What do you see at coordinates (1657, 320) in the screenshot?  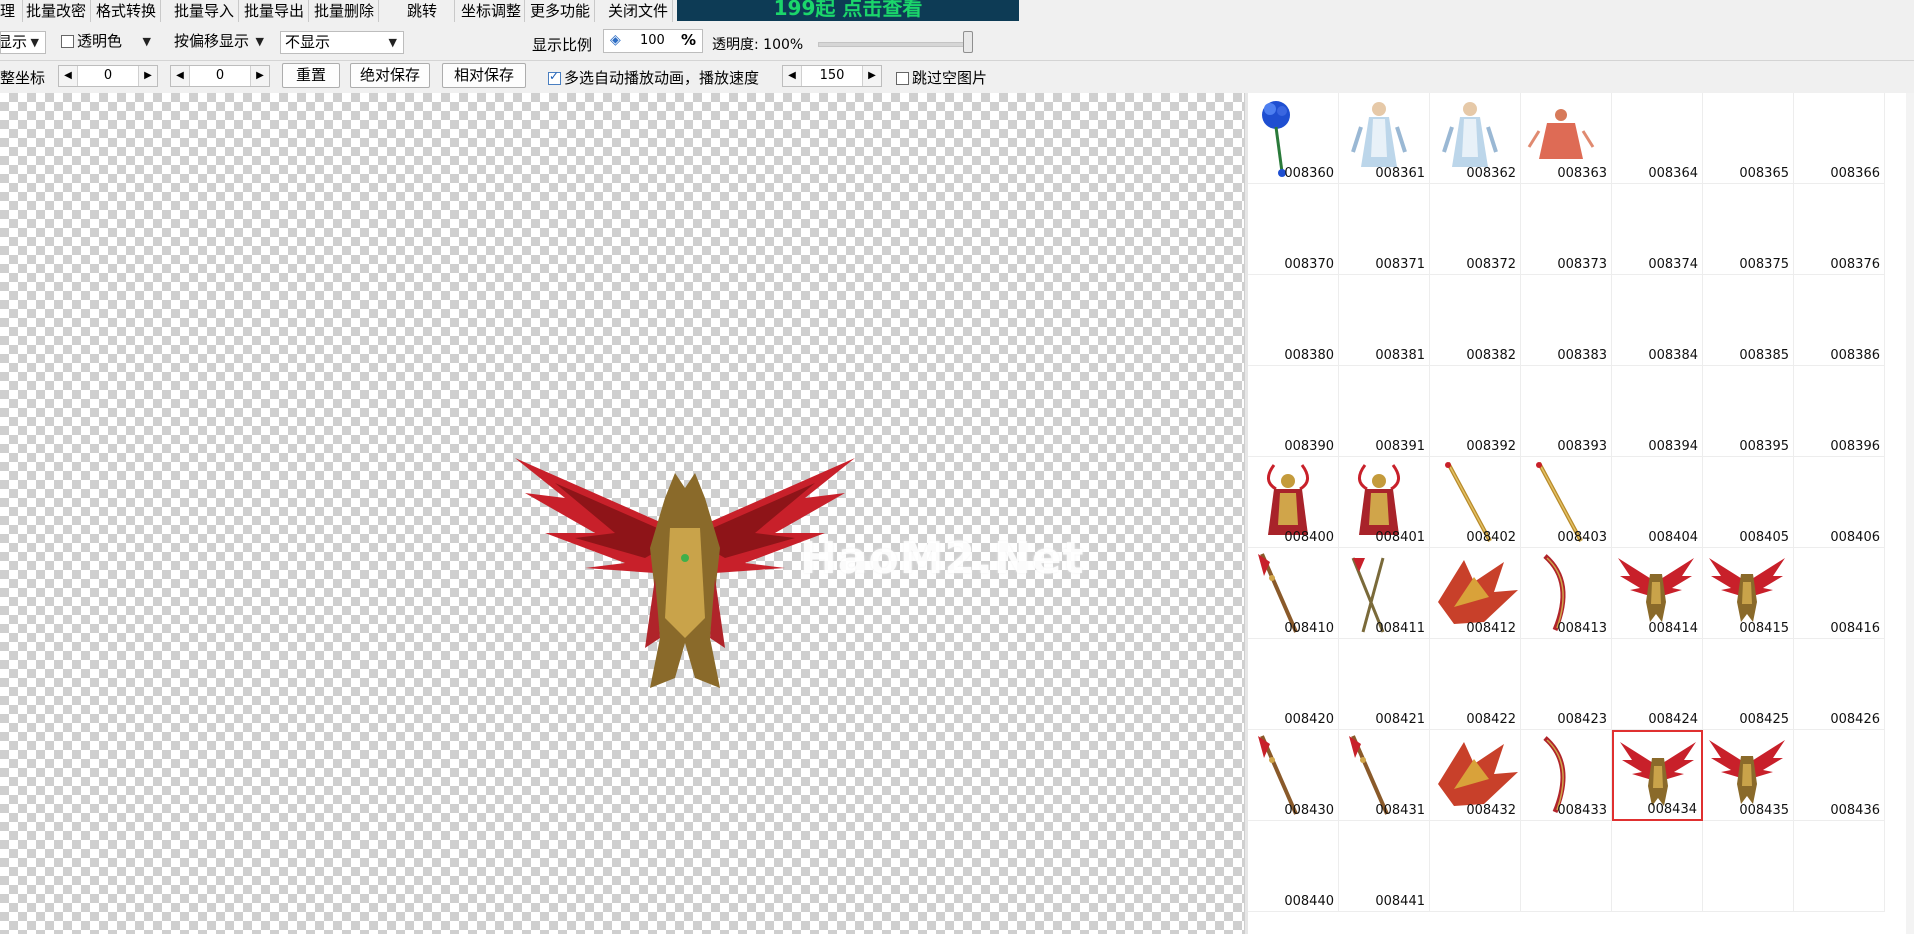 I see `thumbnail-cell: 008384` at bounding box center [1657, 320].